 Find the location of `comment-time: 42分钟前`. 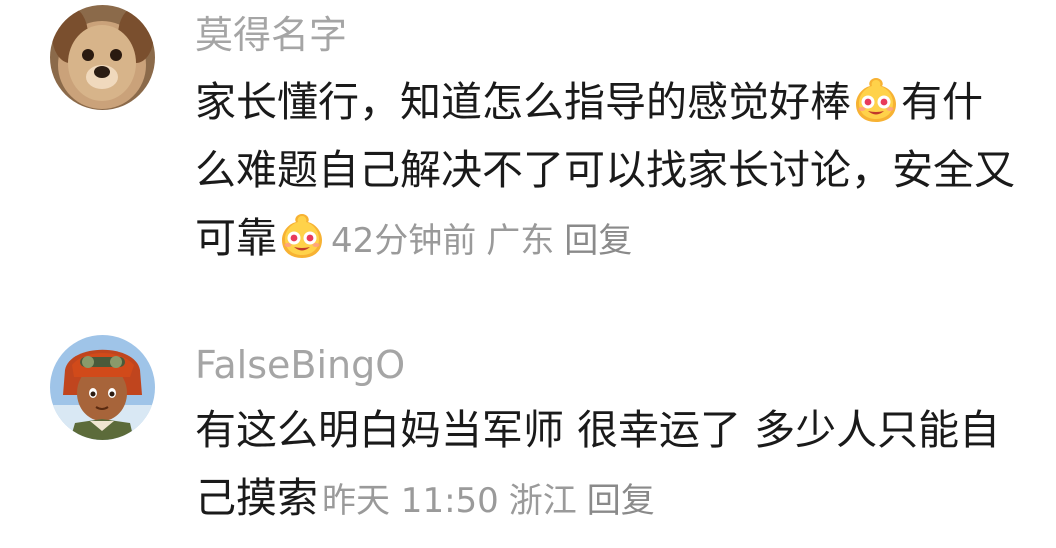

comment-time: 42分钟前 is located at coordinates (404, 241).